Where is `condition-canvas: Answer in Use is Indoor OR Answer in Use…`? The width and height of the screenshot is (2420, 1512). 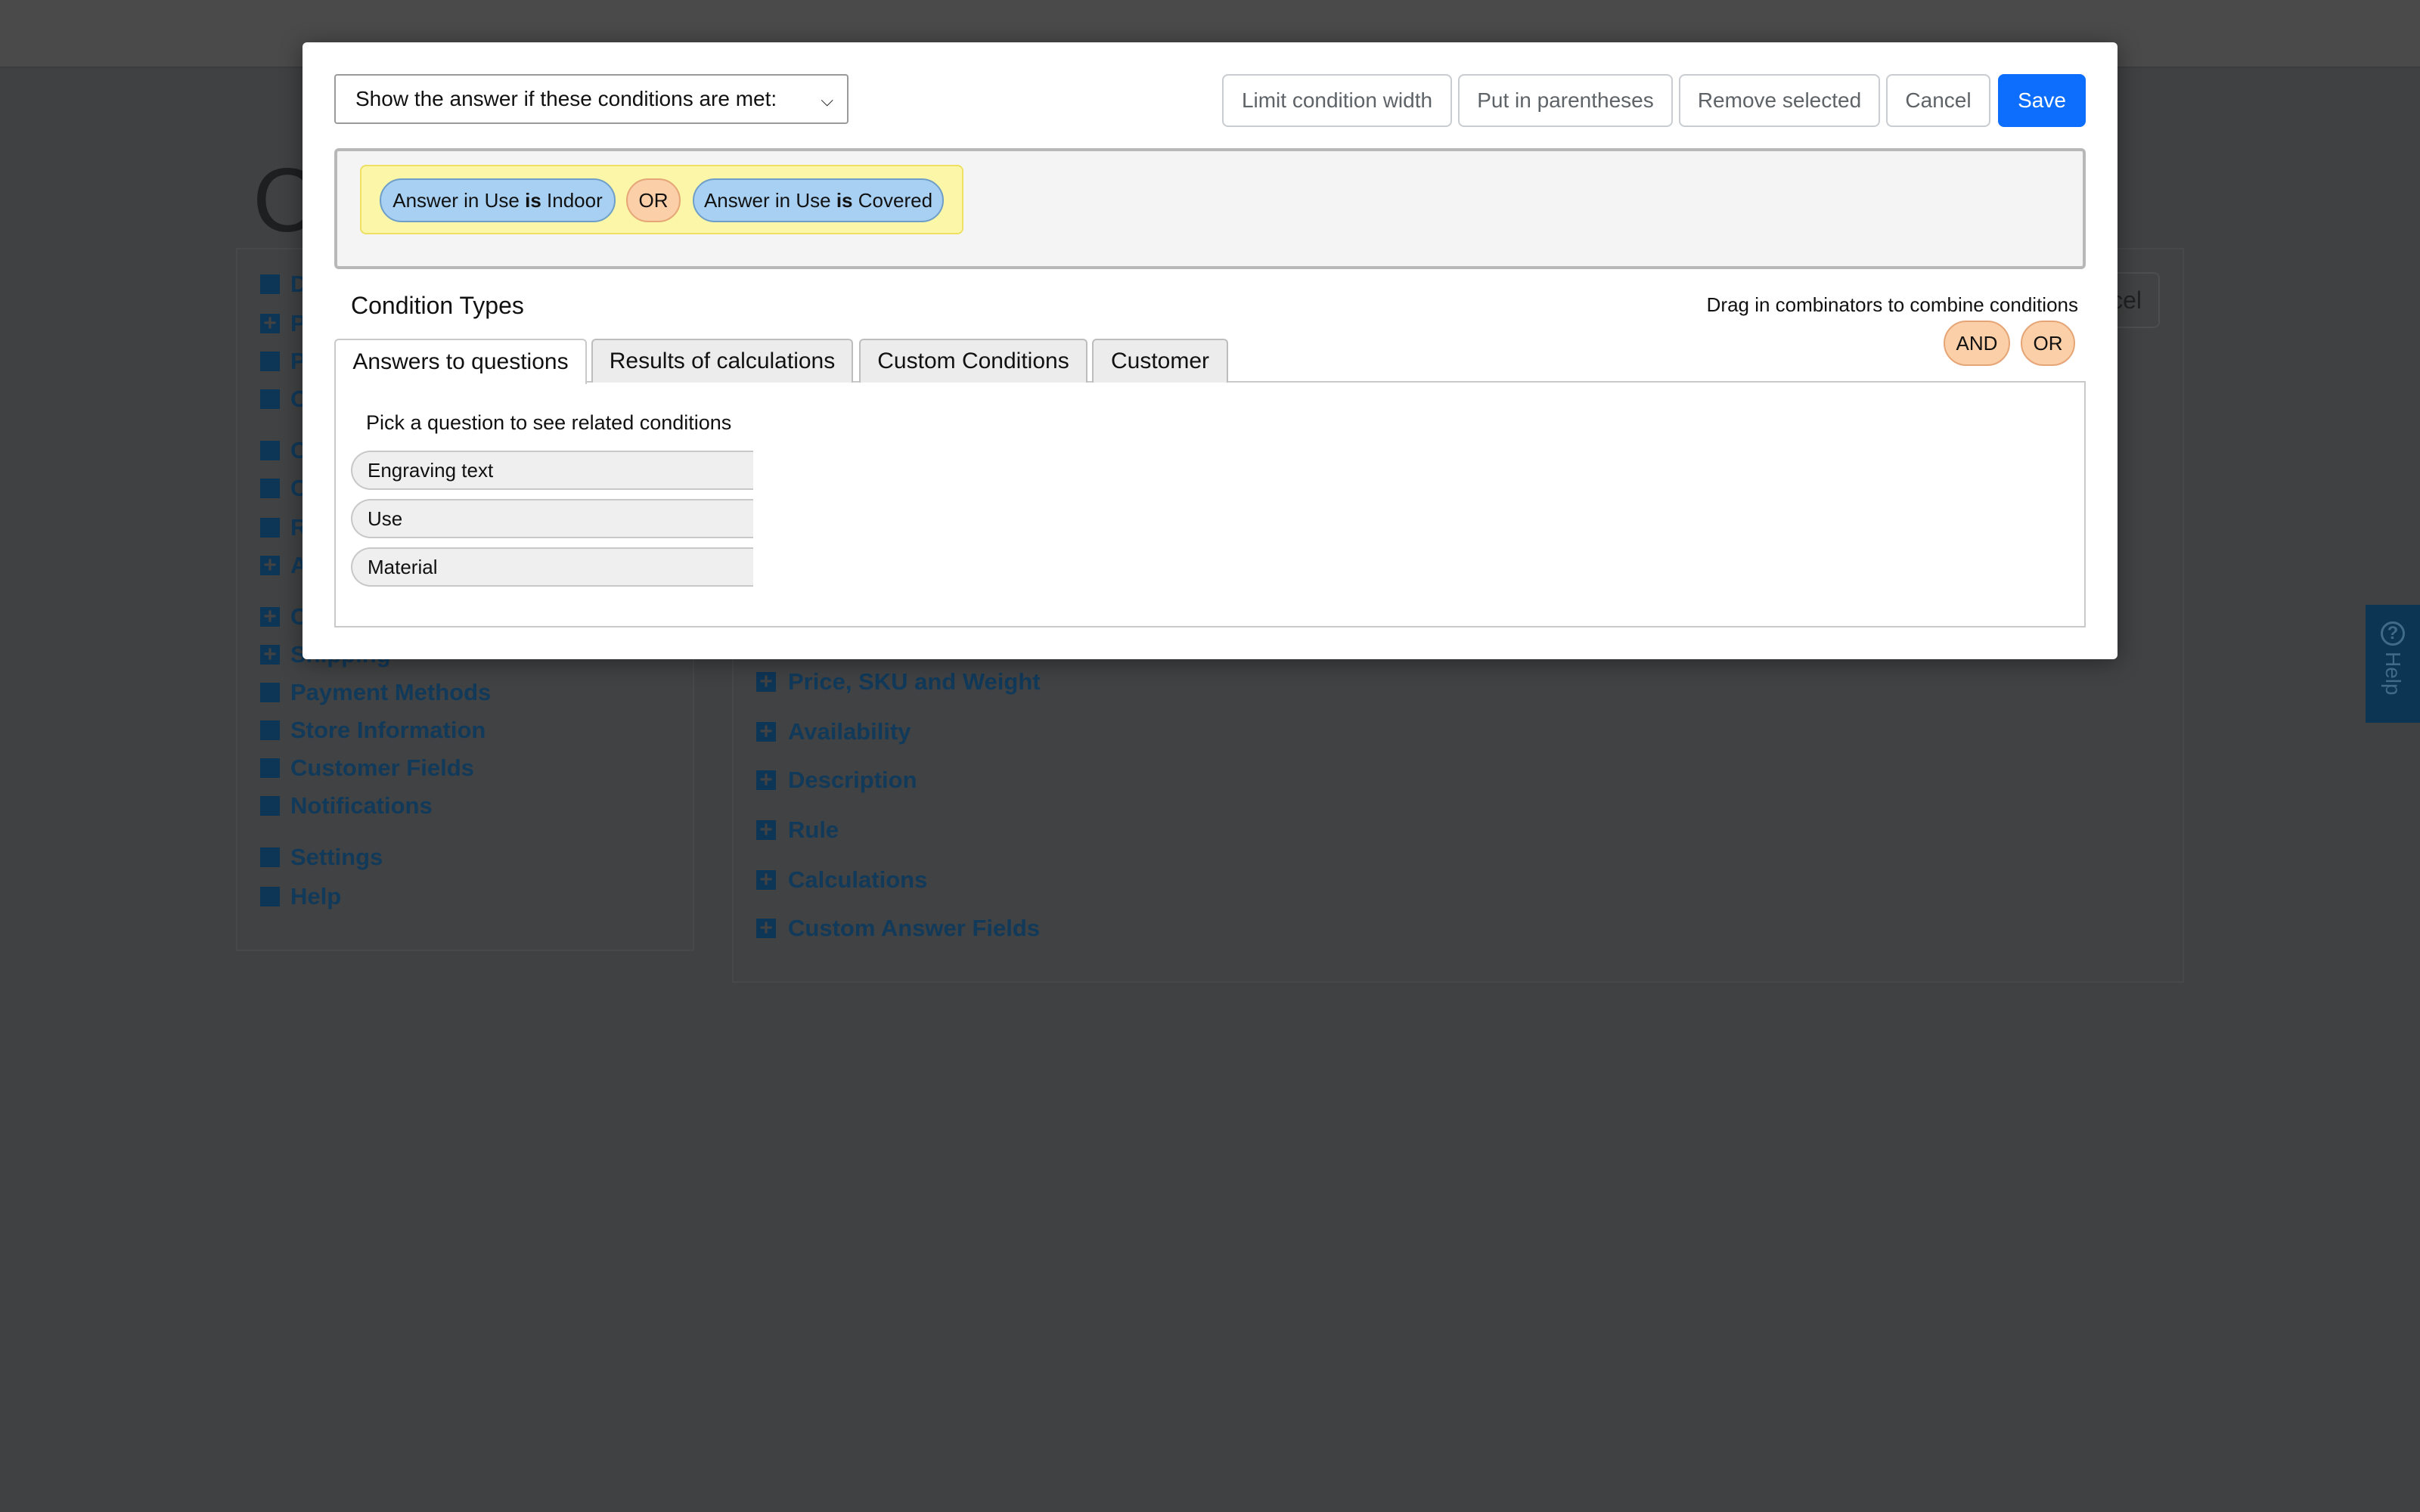
condition-canvas: Answer in Use is Indoor OR Answer in Use… is located at coordinates (1210, 208).